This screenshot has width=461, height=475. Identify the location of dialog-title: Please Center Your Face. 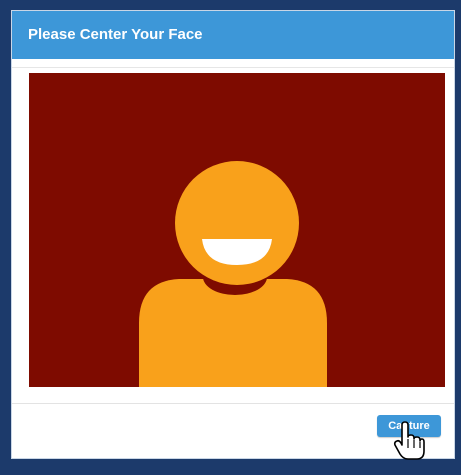
(115, 34).